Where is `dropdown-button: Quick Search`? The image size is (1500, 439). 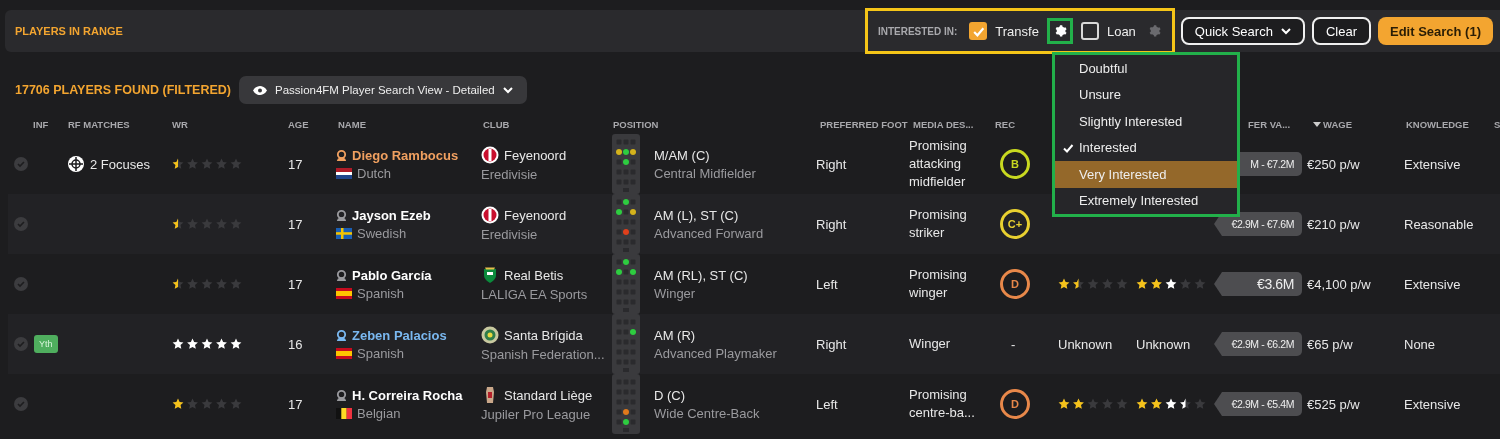 dropdown-button: Quick Search is located at coordinates (1242, 31).